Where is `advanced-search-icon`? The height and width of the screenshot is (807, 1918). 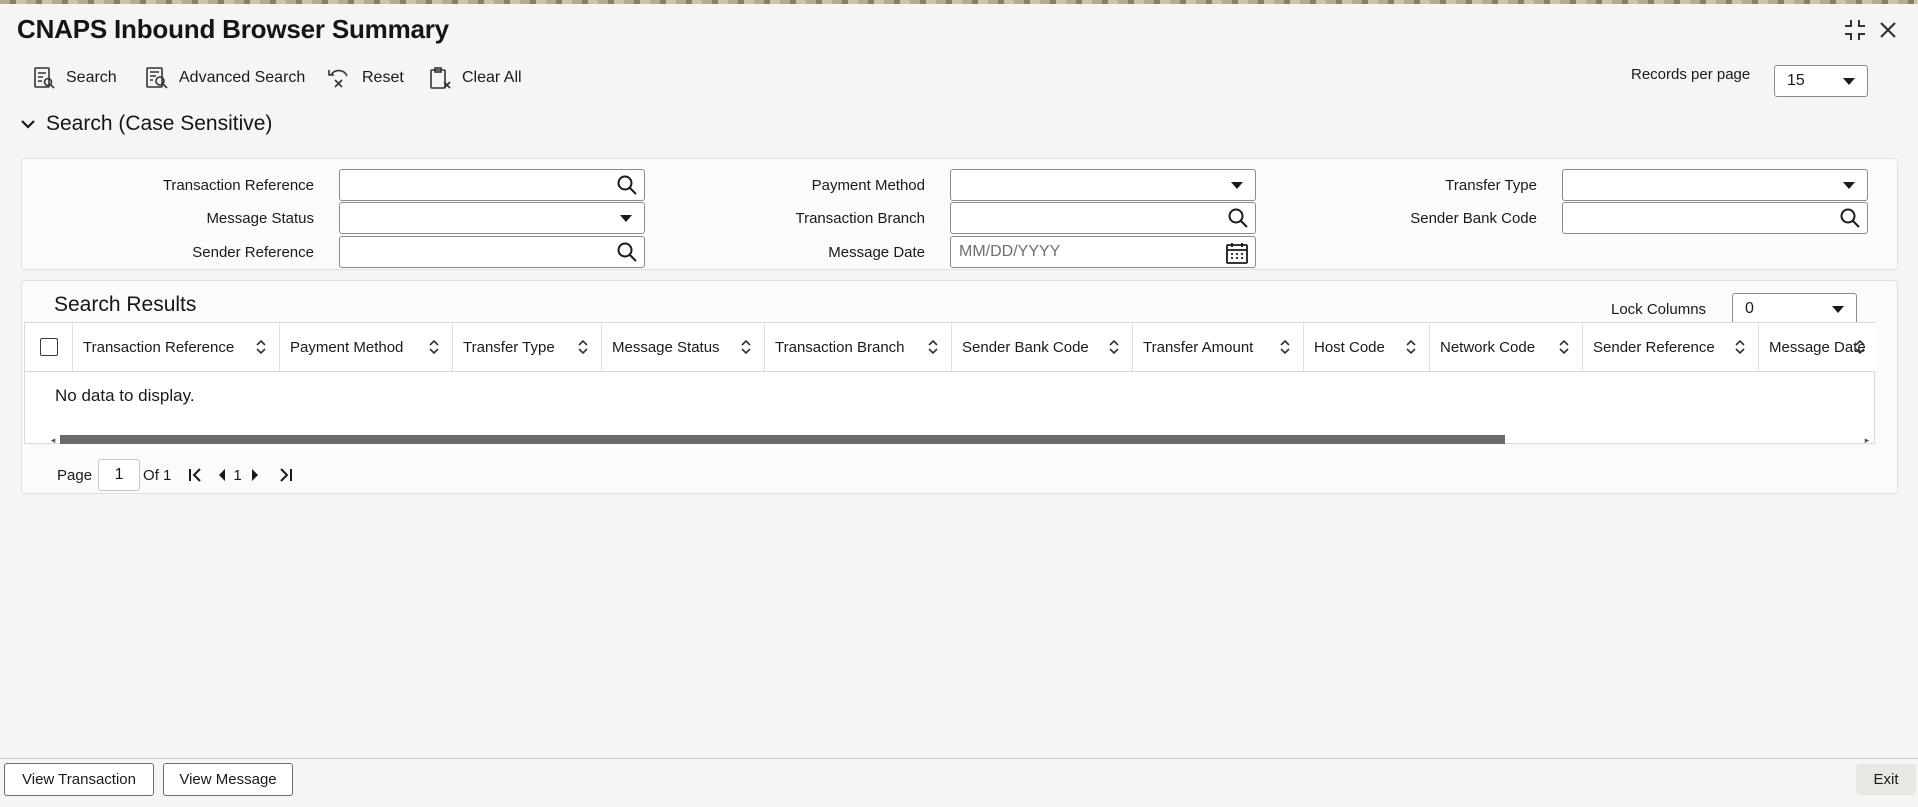
advanced-search-icon is located at coordinates (157, 78).